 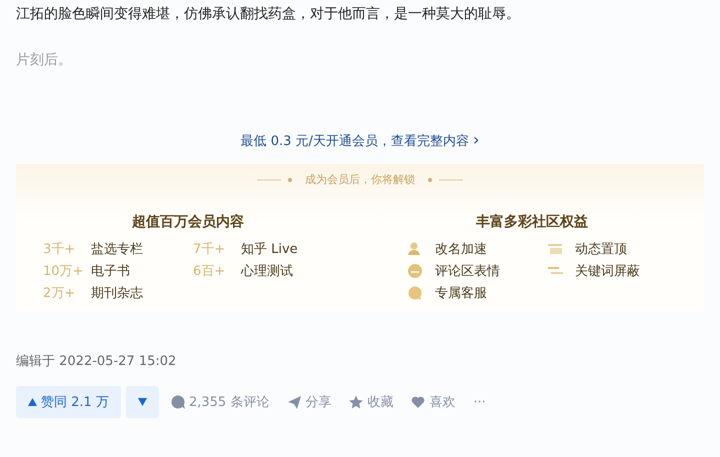 What do you see at coordinates (117, 293) in the screenshot?
I see `item-label: 期刊杂志` at bounding box center [117, 293].